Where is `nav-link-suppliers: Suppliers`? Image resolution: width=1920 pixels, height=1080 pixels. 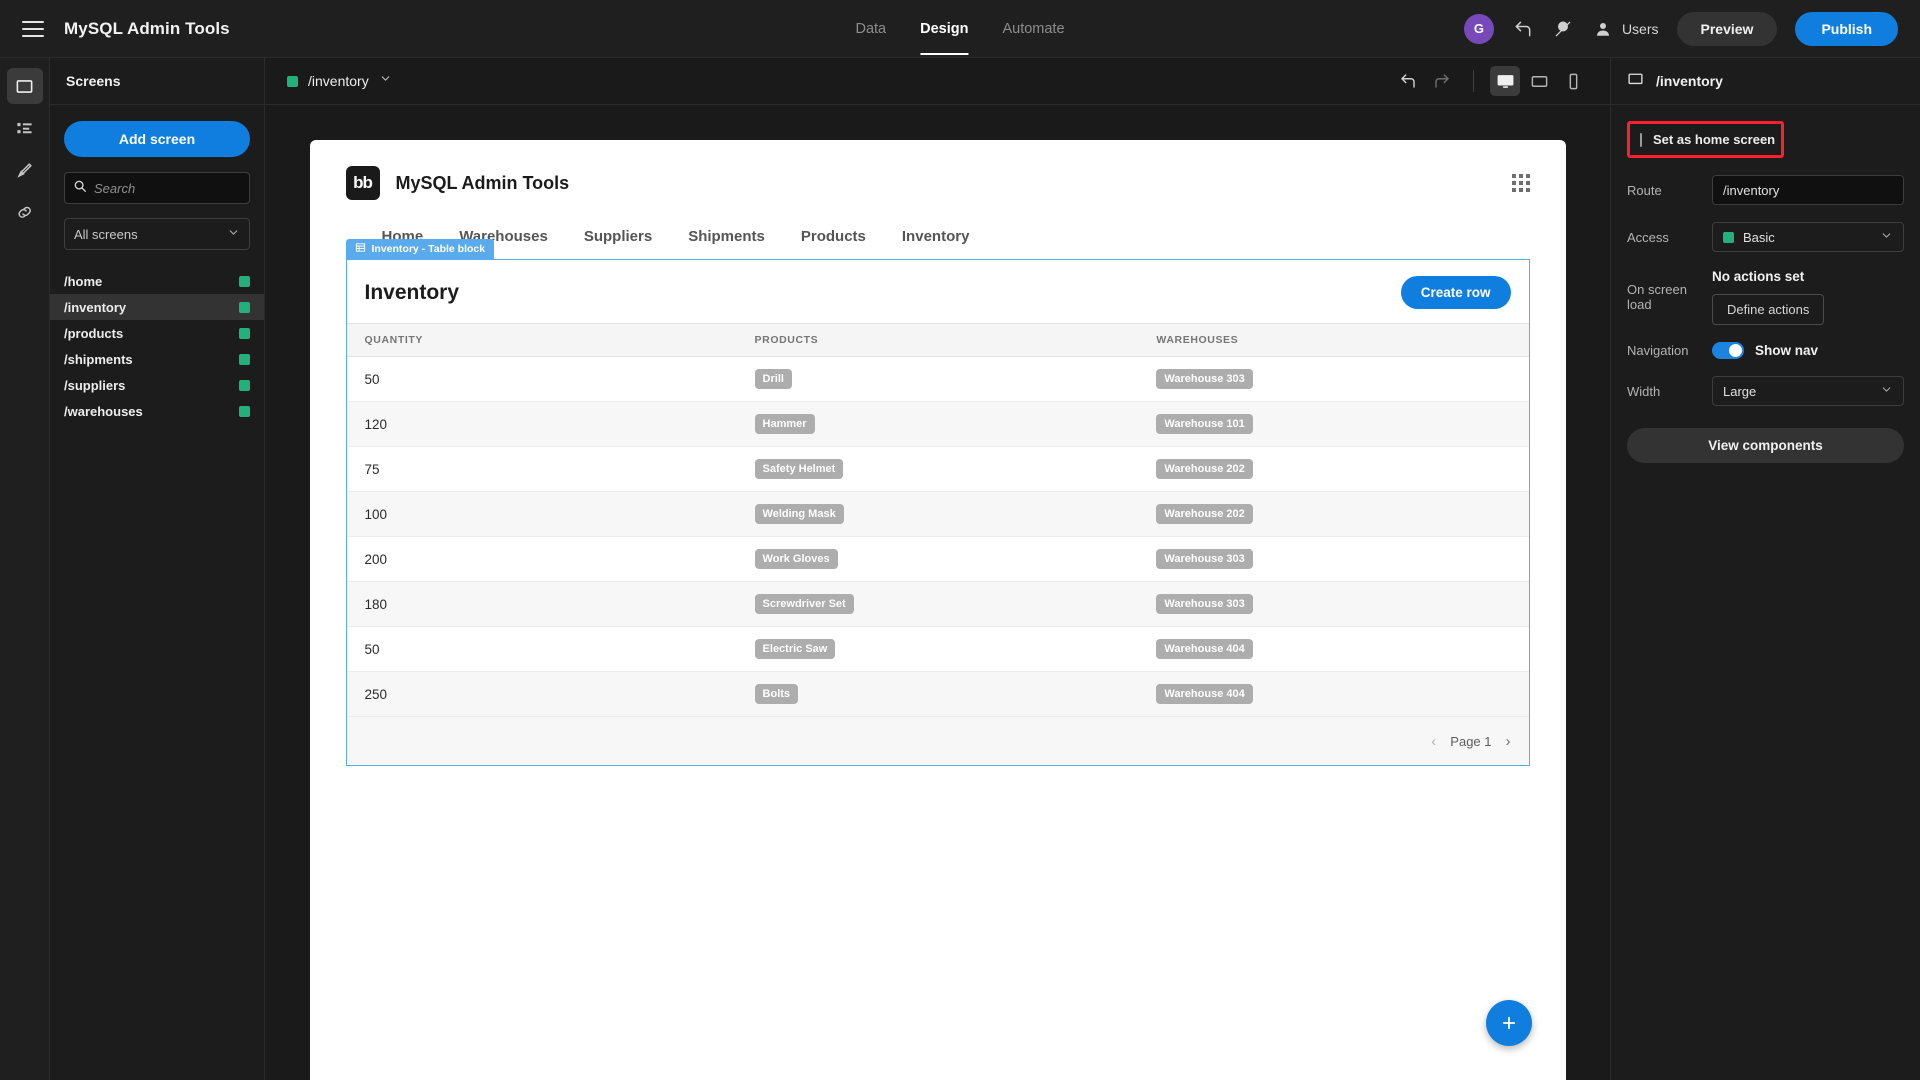
nav-link-suppliers: Suppliers is located at coordinates (618, 236).